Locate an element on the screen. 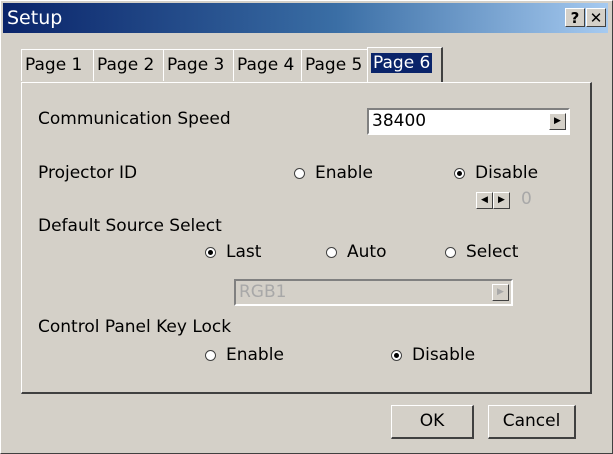  key-lock-disable-radio: Disable is located at coordinates (433, 355).